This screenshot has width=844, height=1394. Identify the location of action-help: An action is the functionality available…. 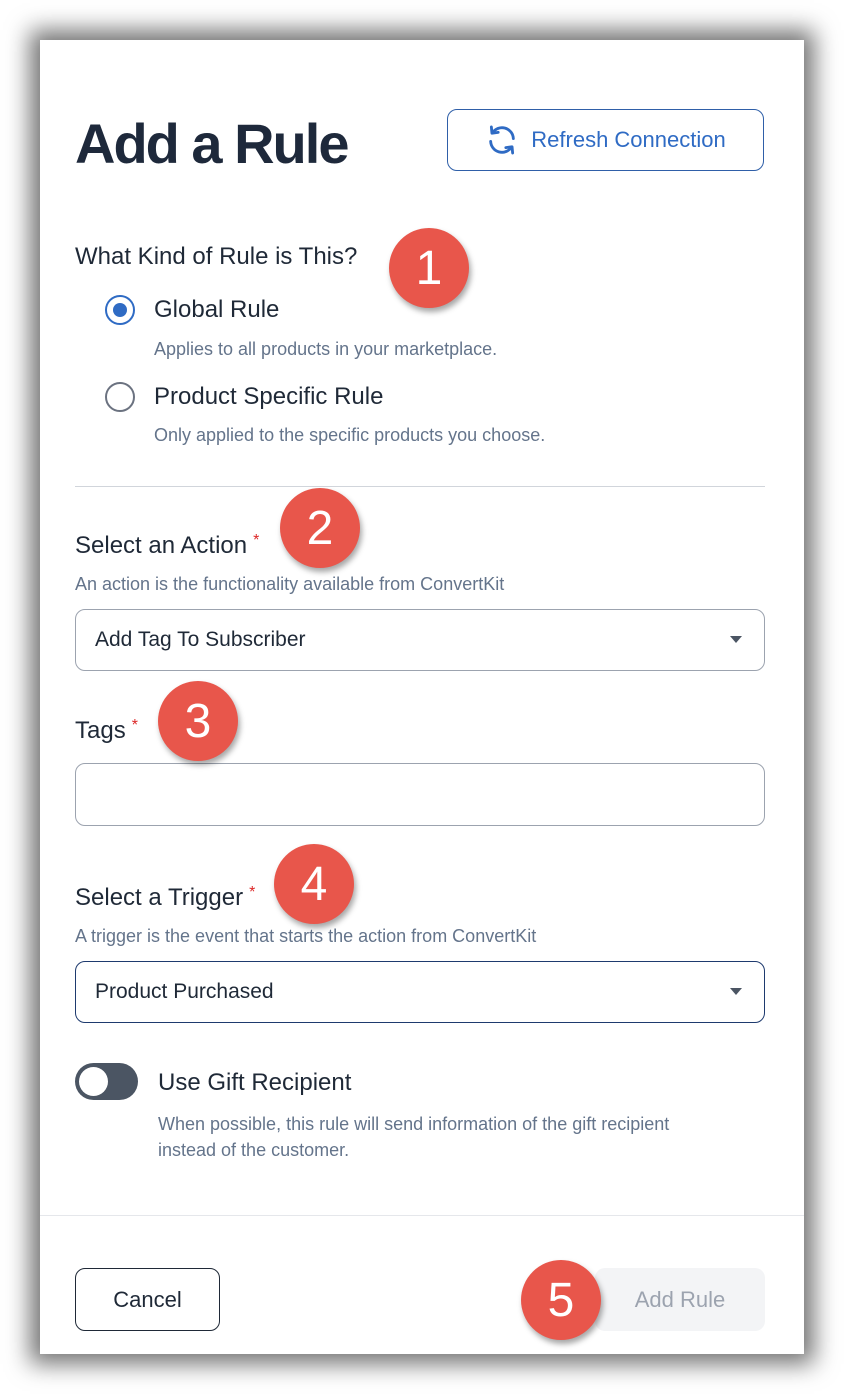
(290, 584).